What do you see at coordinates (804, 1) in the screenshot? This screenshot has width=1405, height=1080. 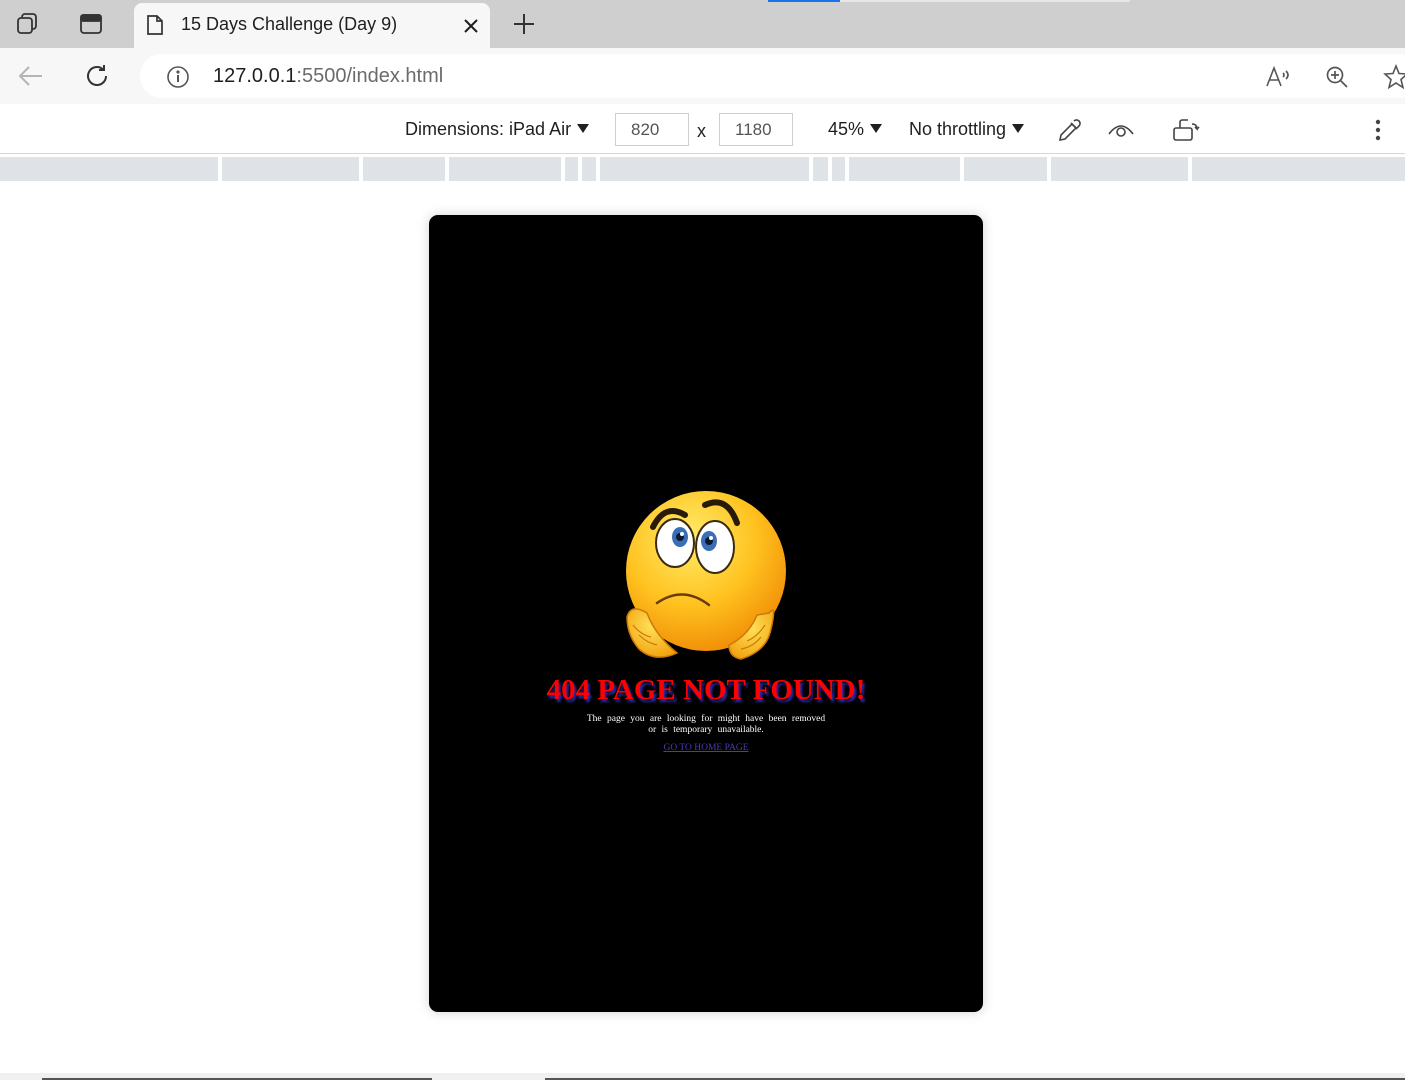 I see `loading-indicator` at bounding box center [804, 1].